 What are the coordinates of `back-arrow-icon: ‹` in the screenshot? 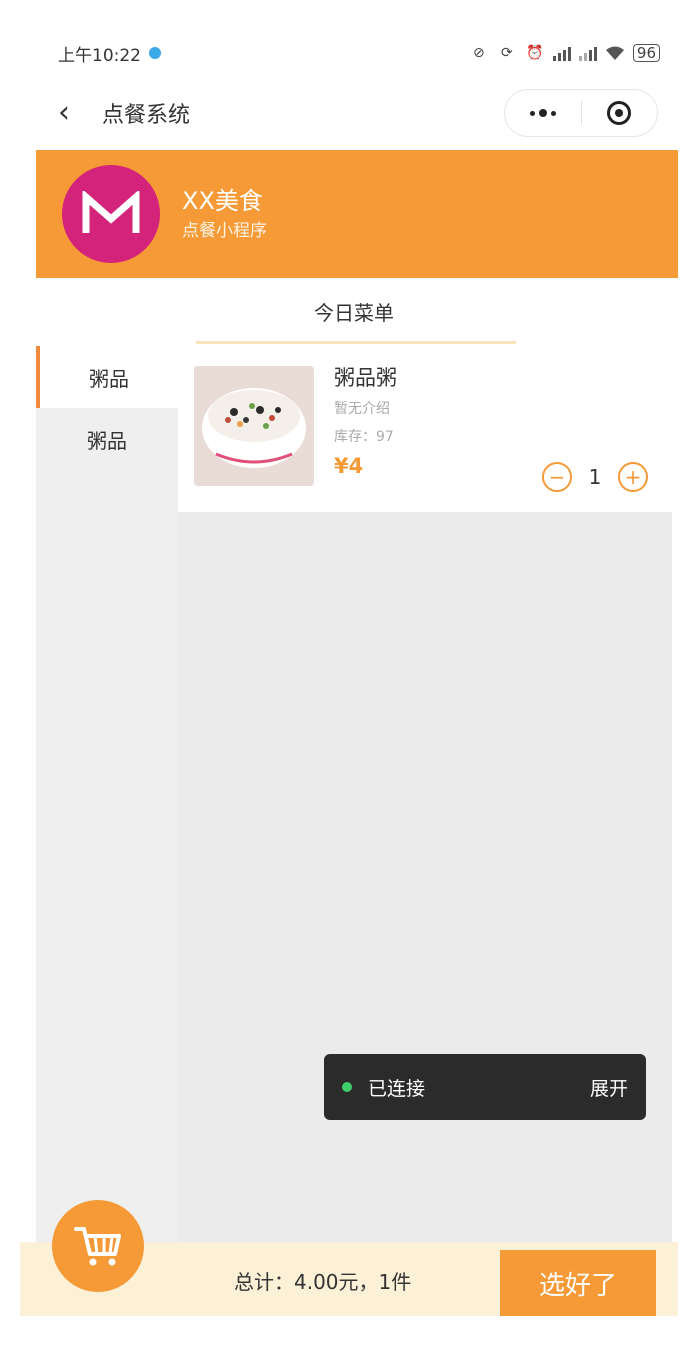 It's located at (73, 113).